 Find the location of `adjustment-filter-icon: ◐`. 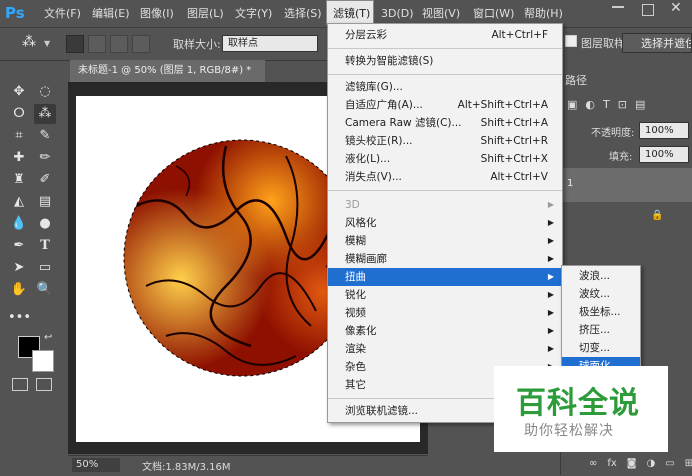

adjustment-filter-icon: ◐ is located at coordinates (590, 106).